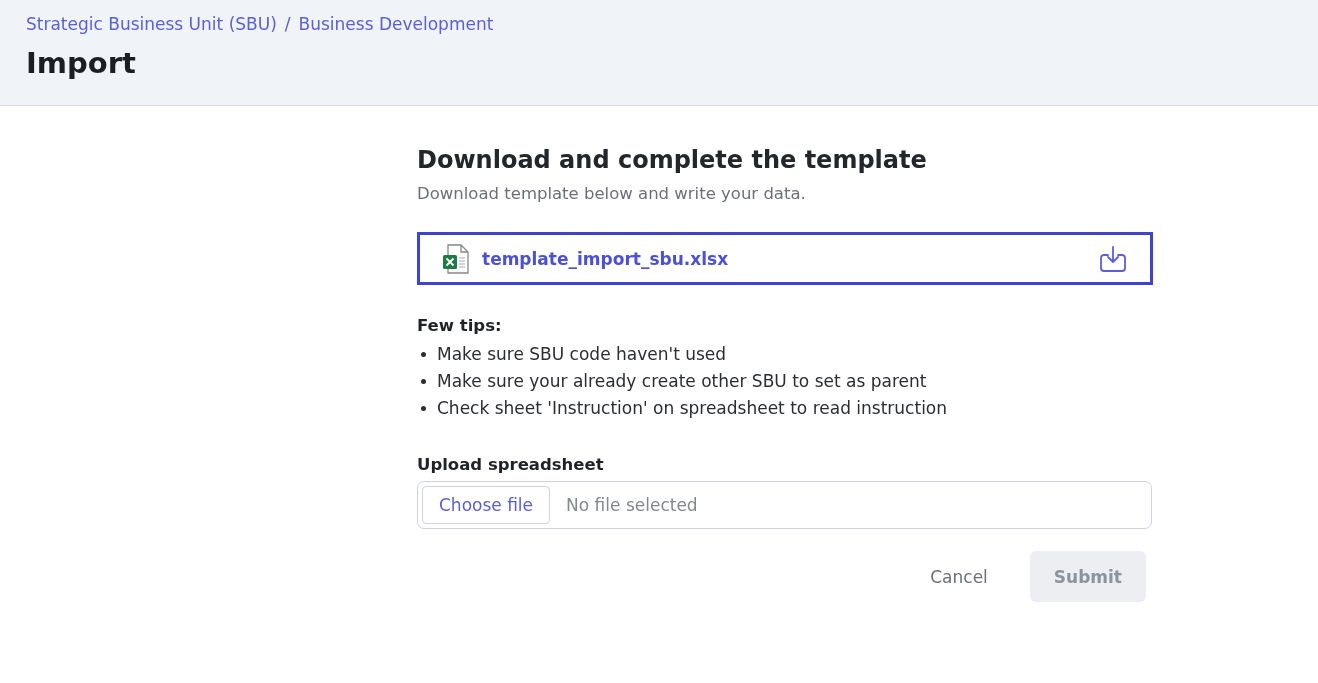 This screenshot has height=683, width=1318. Describe the element at coordinates (785, 258) in the screenshot. I see `template-download-link: template_import_sbu.xlsx` at that location.